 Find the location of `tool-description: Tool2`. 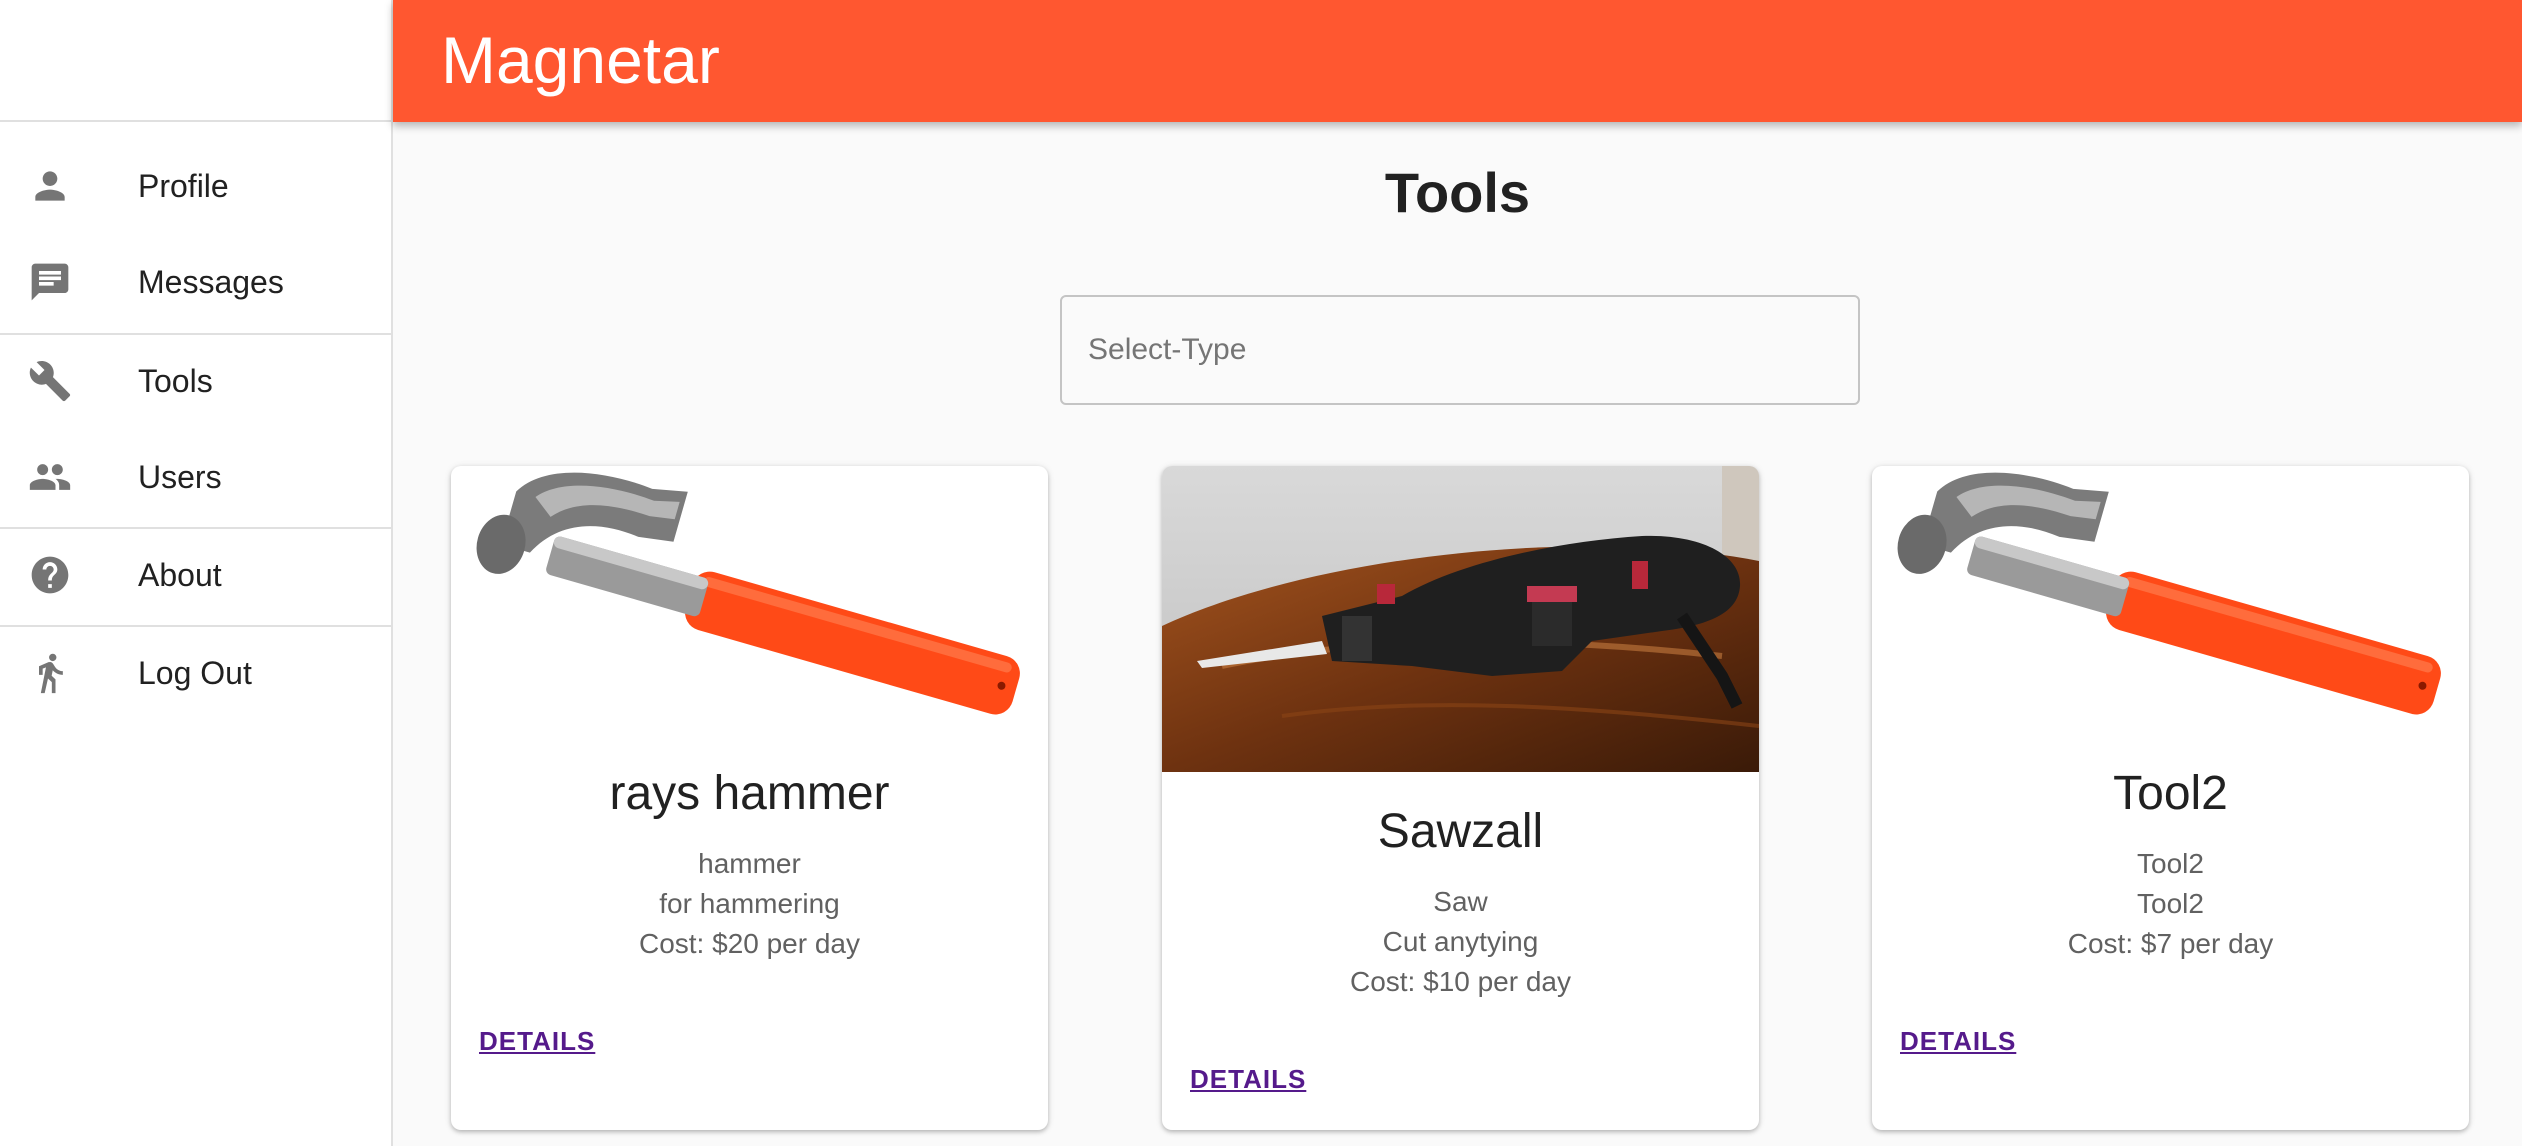

tool-description: Tool2 is located at coordinates (2170, 903).